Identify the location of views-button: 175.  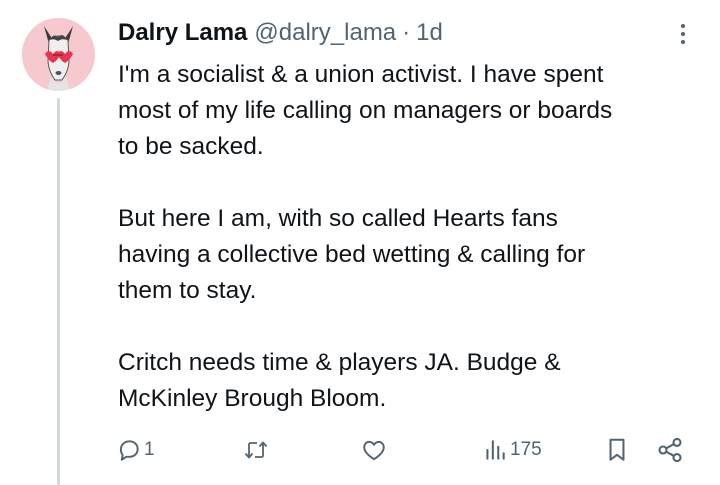
(512, 450).